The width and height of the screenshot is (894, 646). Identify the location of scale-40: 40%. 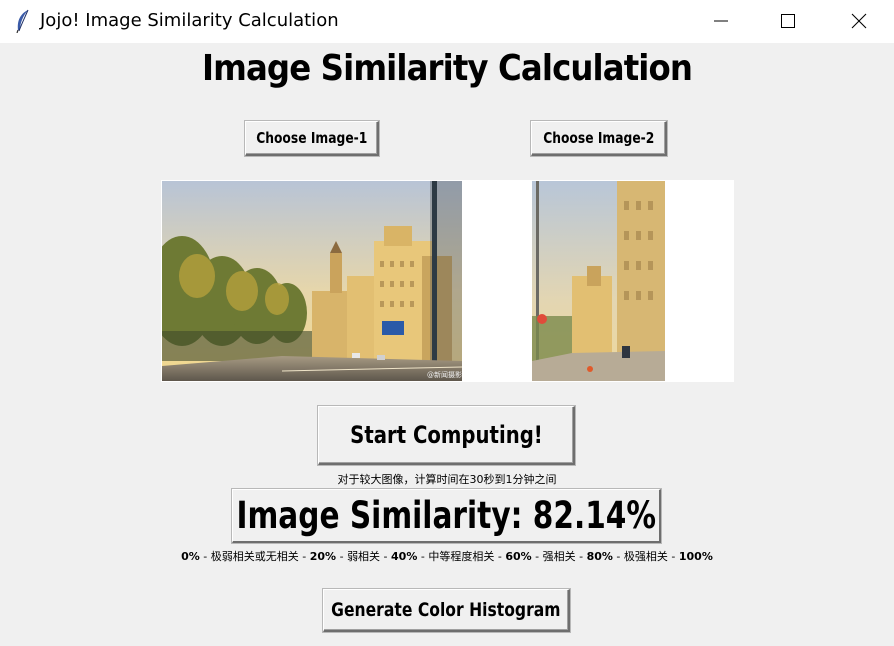
(404, 556).